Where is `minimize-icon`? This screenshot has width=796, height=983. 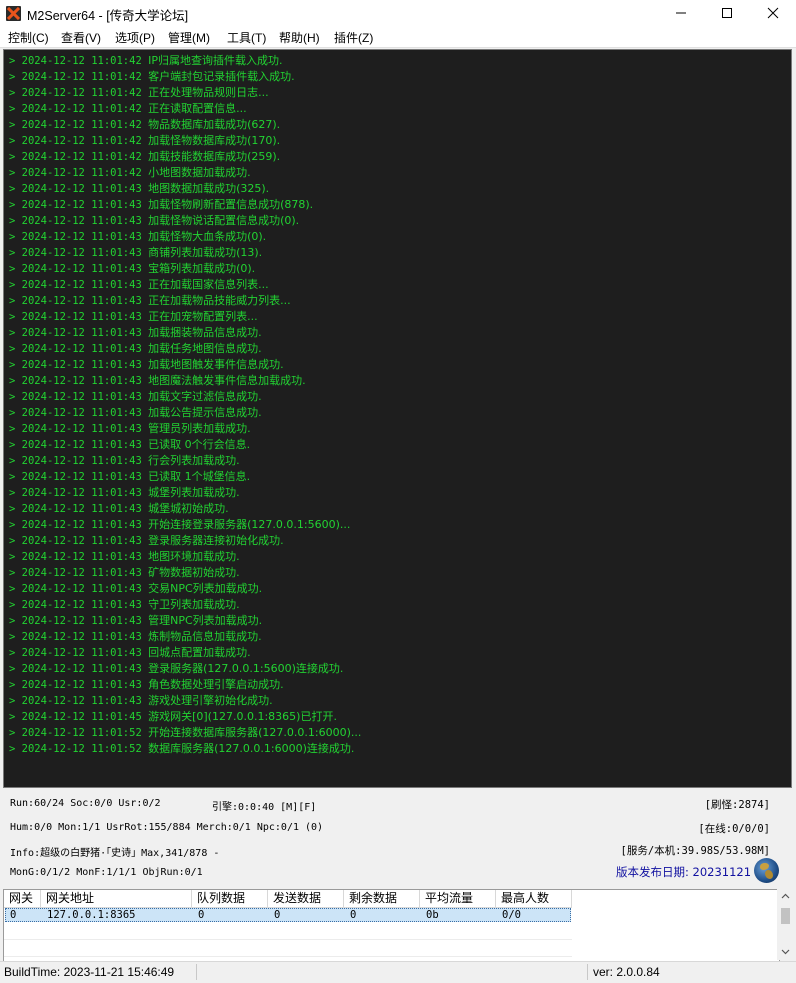
minimize-icon is located at coordinates (681, 13).